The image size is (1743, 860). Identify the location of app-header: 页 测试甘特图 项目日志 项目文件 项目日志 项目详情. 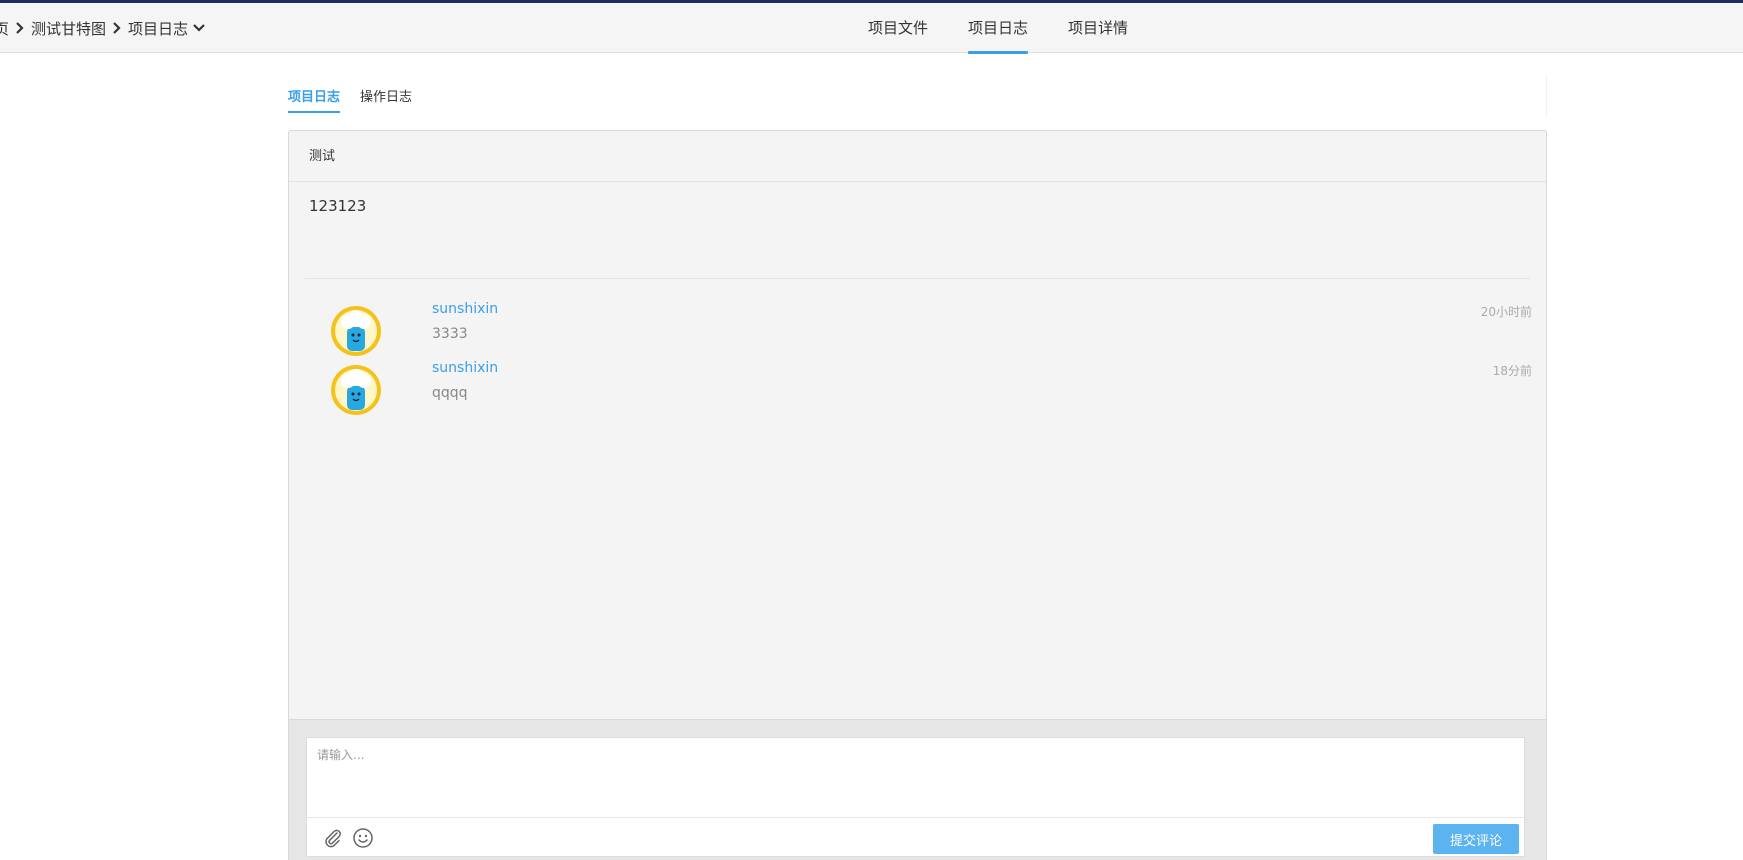
(871, 28).